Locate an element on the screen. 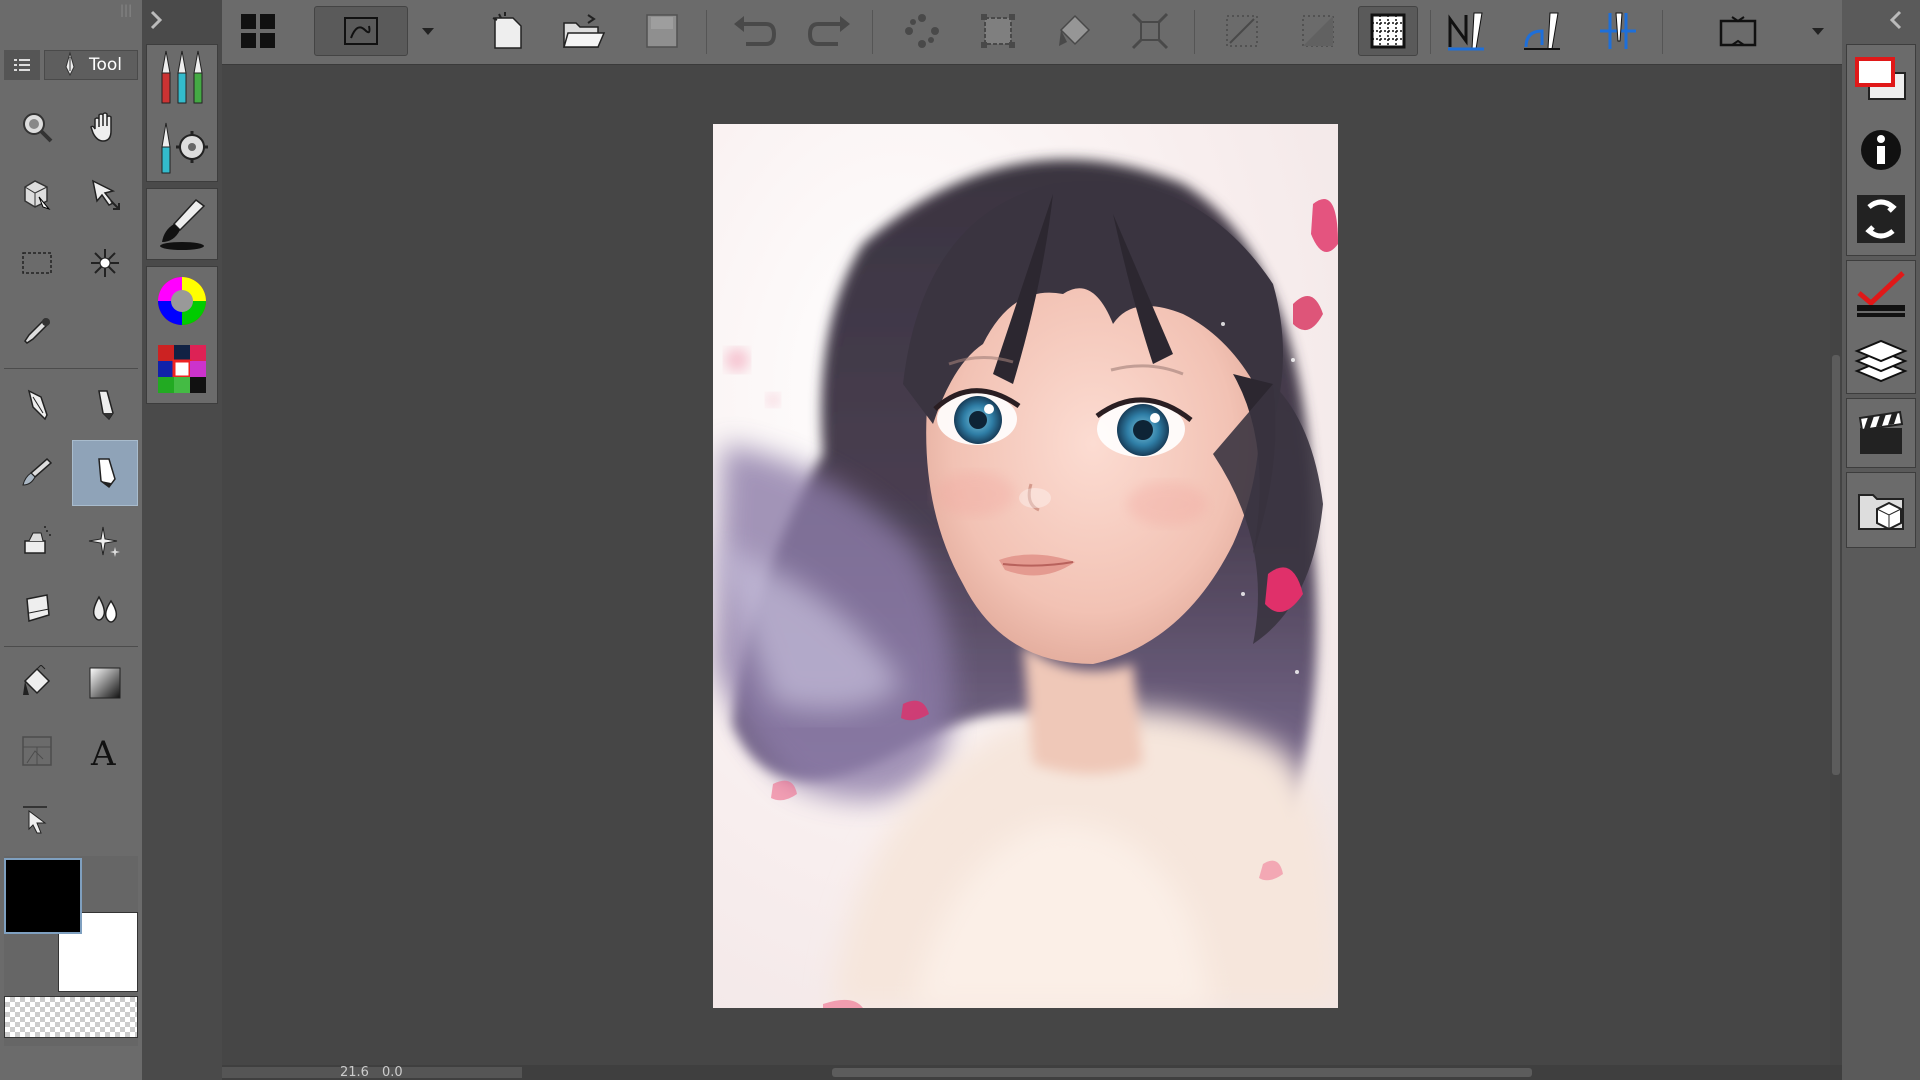 The height and width of the screenshot is (1080, 1920). layer-property-group is located at coordinates (1881, 150).